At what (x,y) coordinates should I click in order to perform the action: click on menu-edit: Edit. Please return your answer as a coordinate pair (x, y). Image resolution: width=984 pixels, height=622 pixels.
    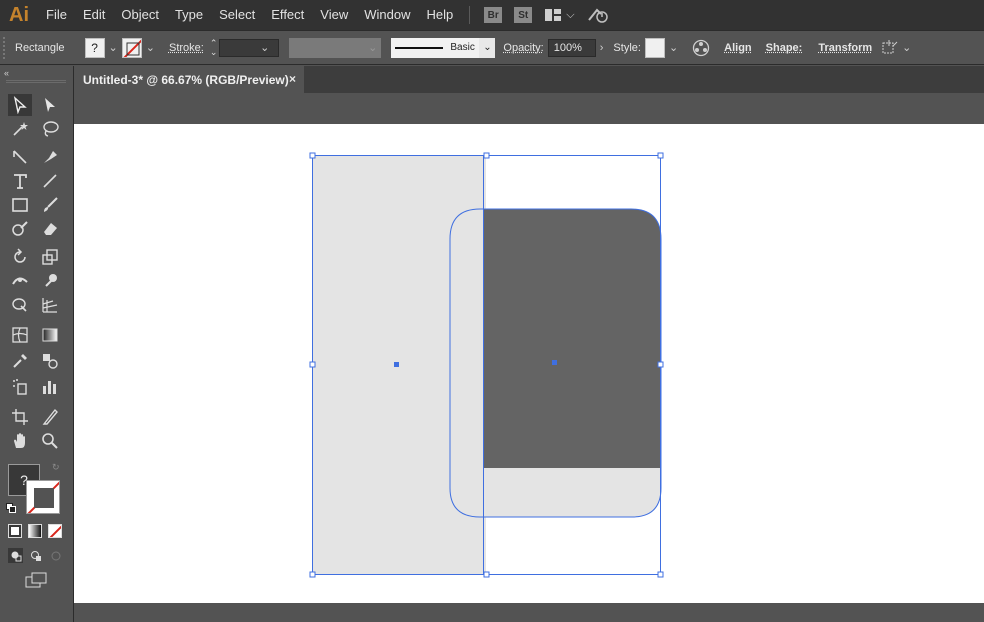
    Looking at the image, I should click on (94, 15).